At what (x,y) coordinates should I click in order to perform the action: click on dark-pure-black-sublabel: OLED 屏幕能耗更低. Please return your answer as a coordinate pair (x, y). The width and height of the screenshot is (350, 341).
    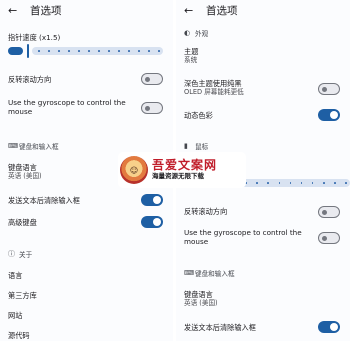
    Looking at the image, I should click on (214, 92).